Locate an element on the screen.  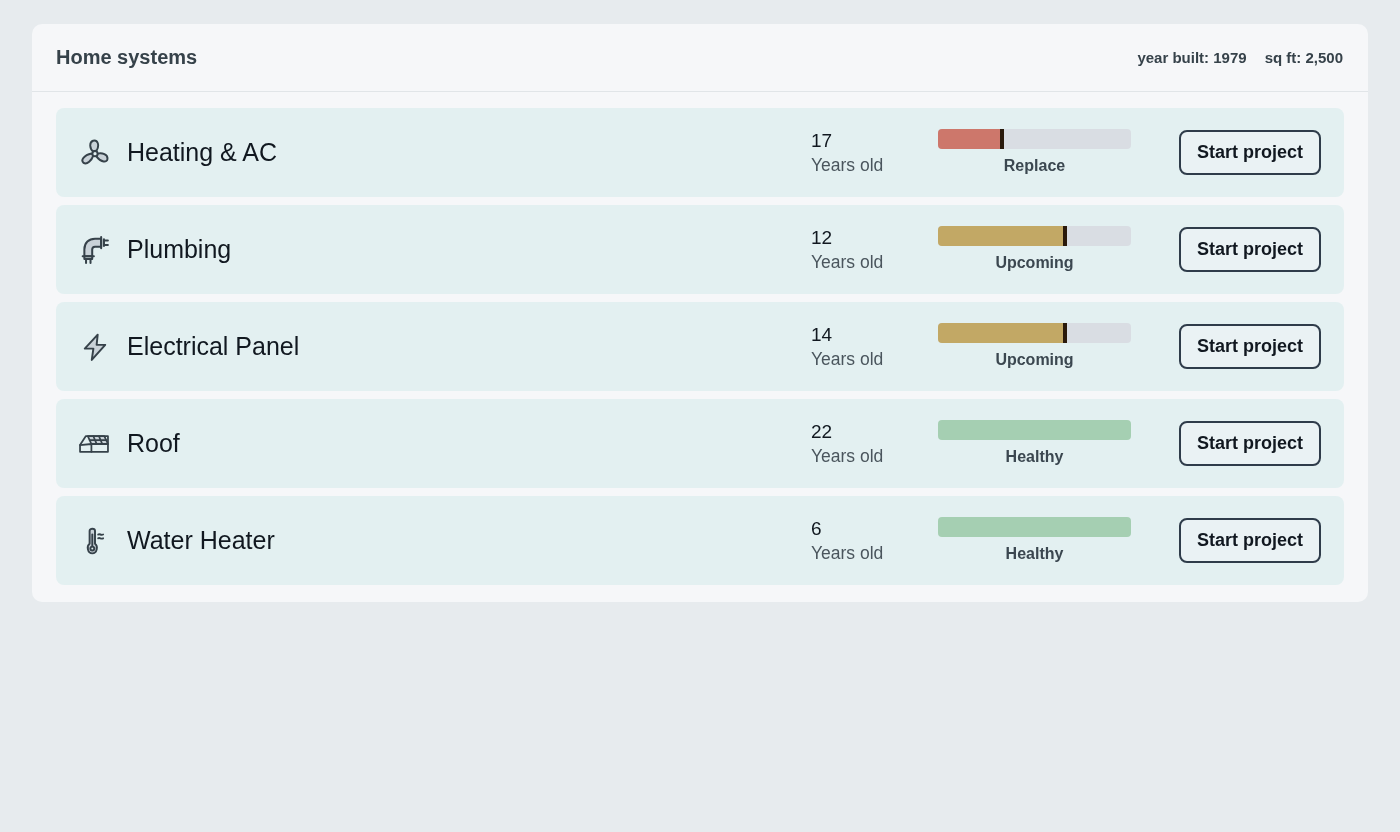
system-name: Heating & AC is located at coordinates (203, 152).